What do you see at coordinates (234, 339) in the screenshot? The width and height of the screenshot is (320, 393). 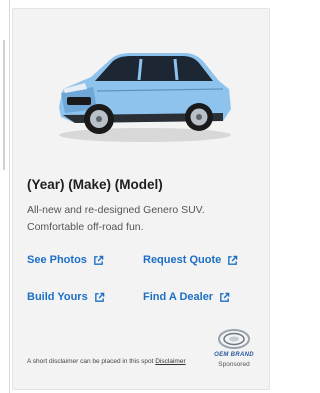 I see `oem-brand-logo-icon` at bounding box center [234, 339].